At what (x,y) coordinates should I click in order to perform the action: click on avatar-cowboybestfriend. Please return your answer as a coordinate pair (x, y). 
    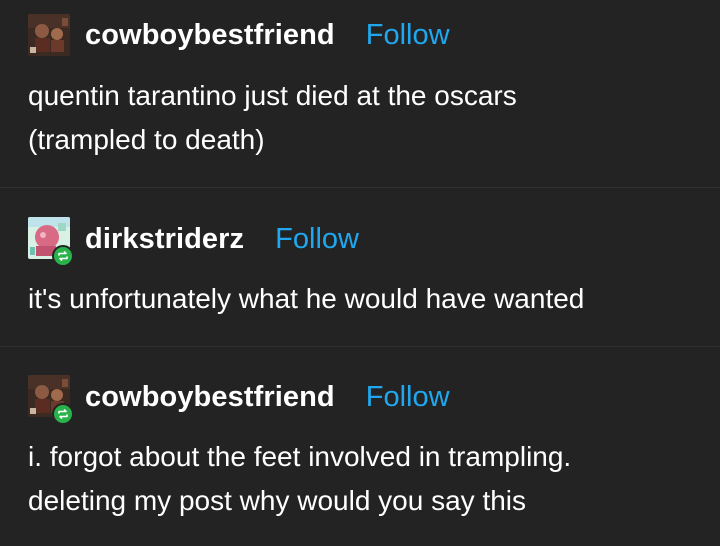
    Looking at the image, I should click on (49, 35).